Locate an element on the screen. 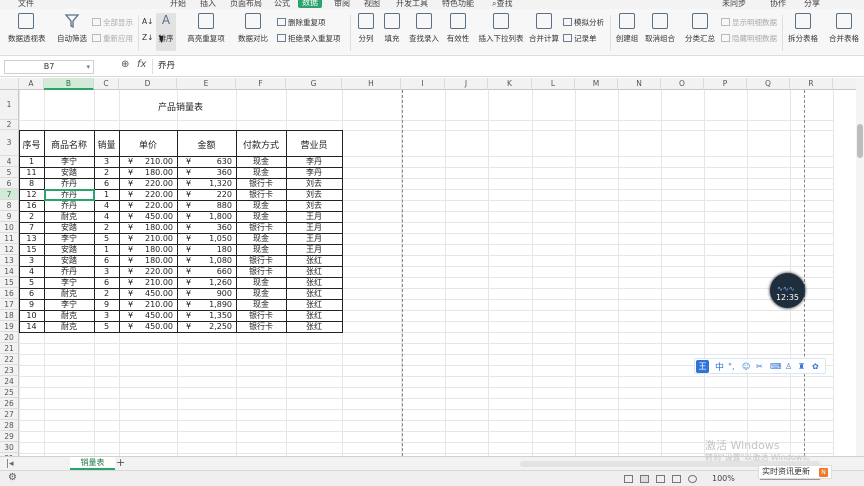 The width and height of the screenshot is (864, 486). tab-formula: 公式 is located at coordinates (282, 4).